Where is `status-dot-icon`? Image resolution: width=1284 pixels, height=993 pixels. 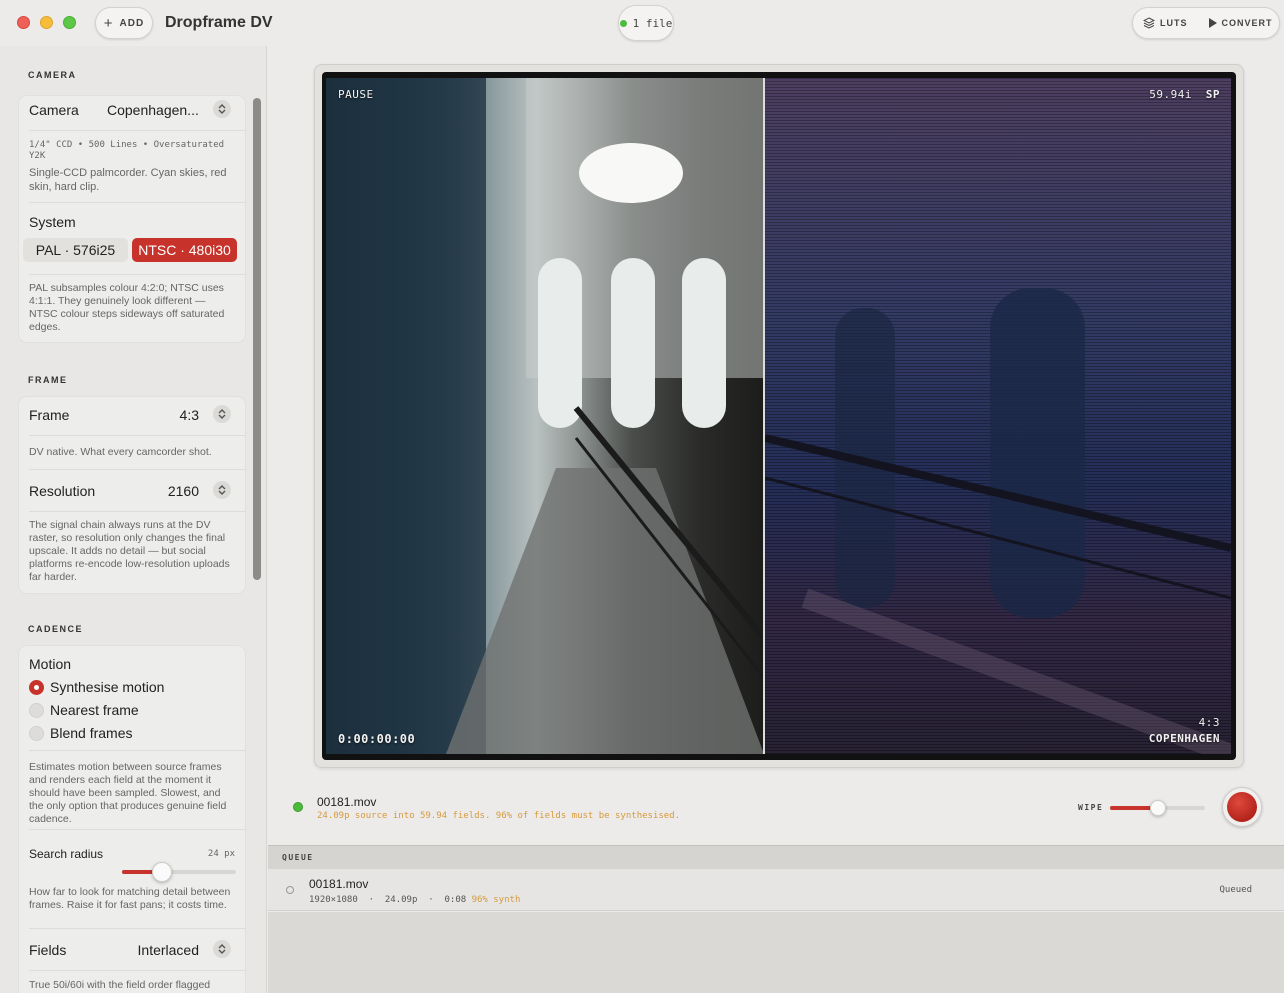
status-dot-icon is located at coordinates (623, 23).